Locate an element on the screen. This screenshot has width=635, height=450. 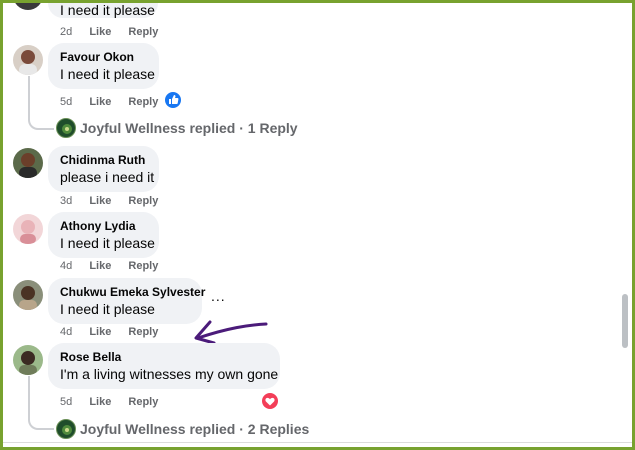
comment-bubble: Chidinma Ruth please i need it is located at coordinates (103, 169).